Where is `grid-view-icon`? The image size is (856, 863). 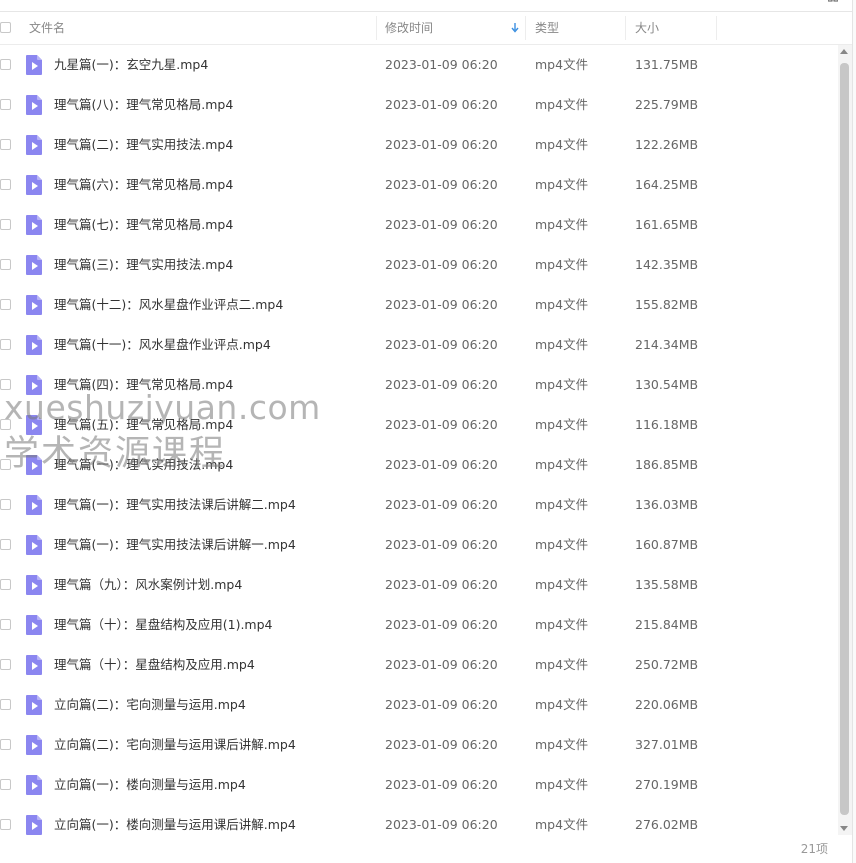
grid-view-icon is located at coordinates (833, 3).